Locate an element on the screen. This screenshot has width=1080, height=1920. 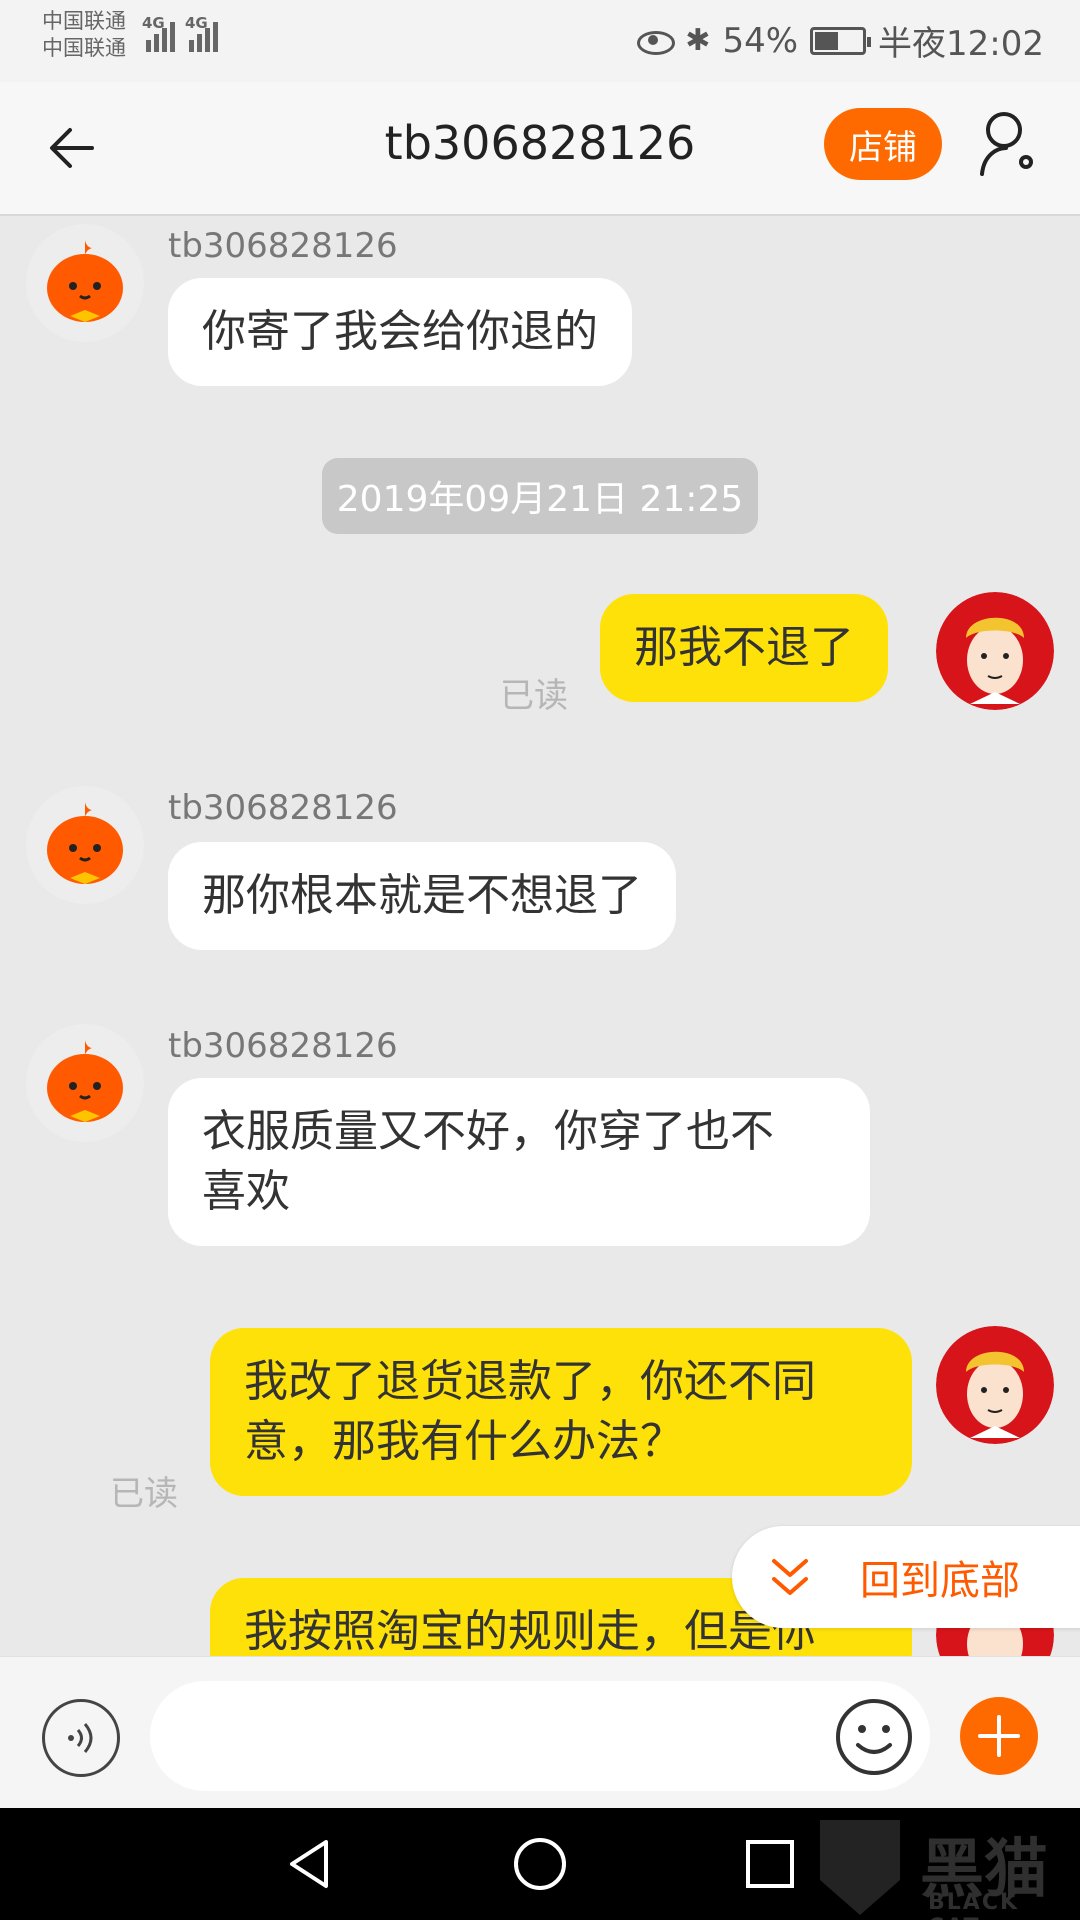
profile-settings-icon is located at coordinates (1008, 144).